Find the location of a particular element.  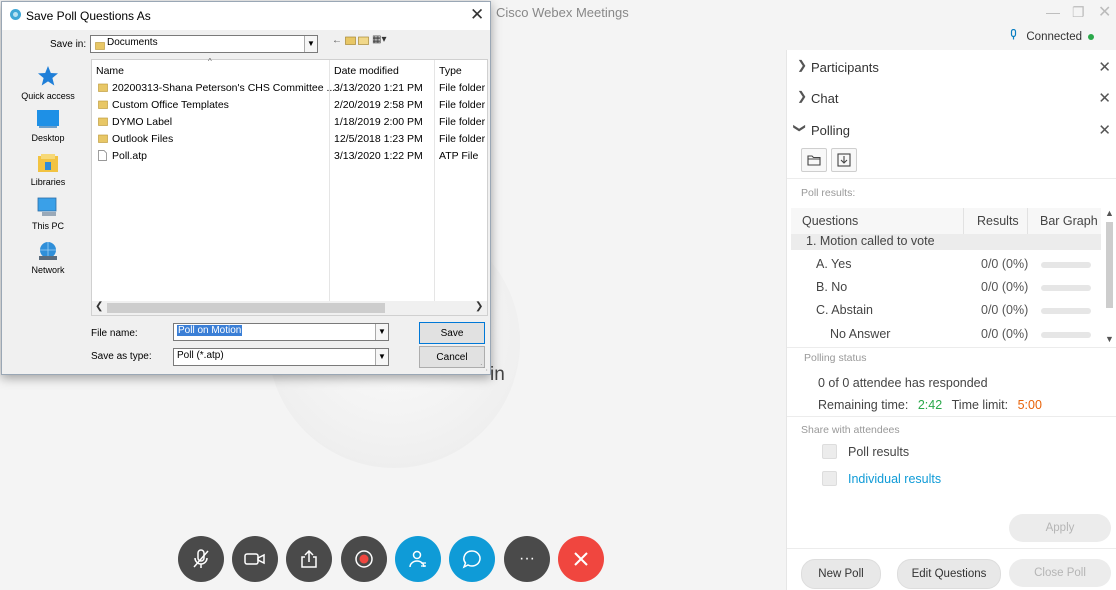

leave-meeting-button is located at coordinates (581, 559).